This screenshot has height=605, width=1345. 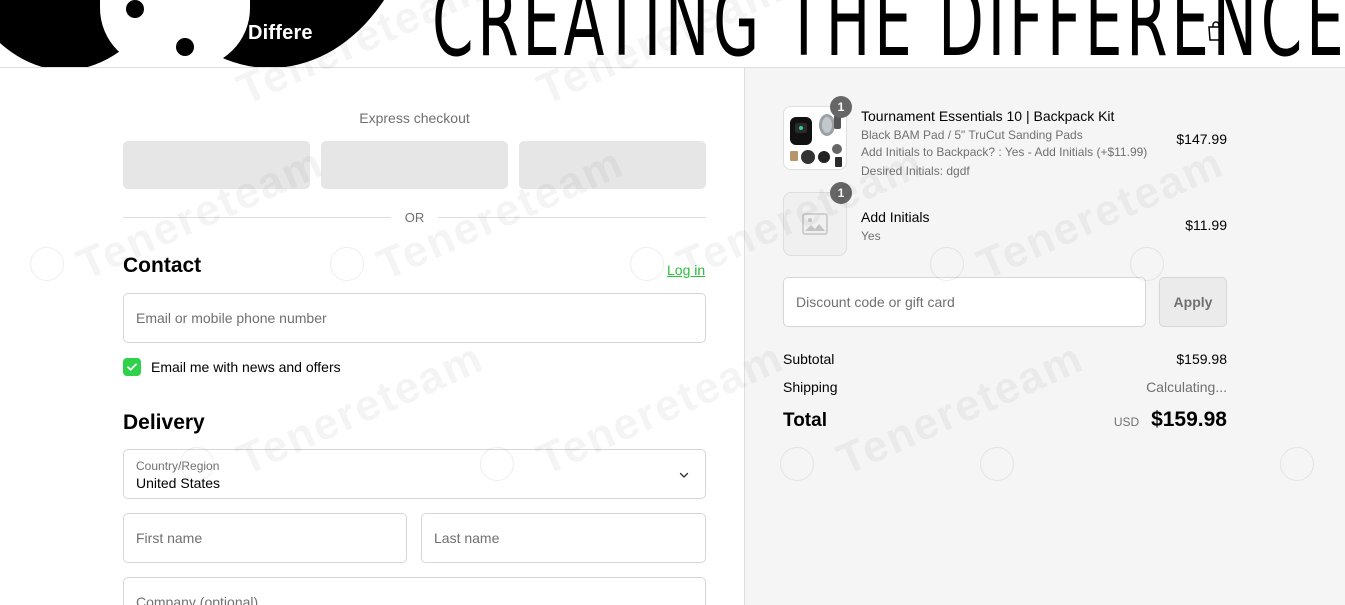 I want to click on line-item: 1 Add Initials Yes $11.99, so click(x=1005, y=219).